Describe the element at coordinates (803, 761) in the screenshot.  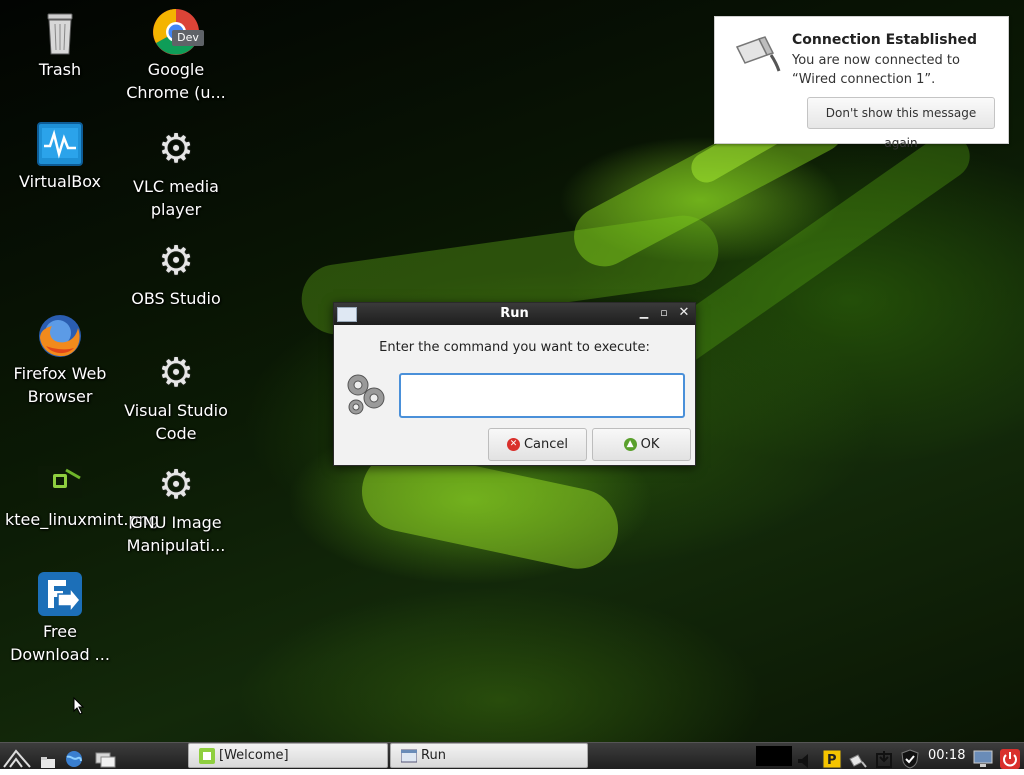
I see `volume-icon` at that location.